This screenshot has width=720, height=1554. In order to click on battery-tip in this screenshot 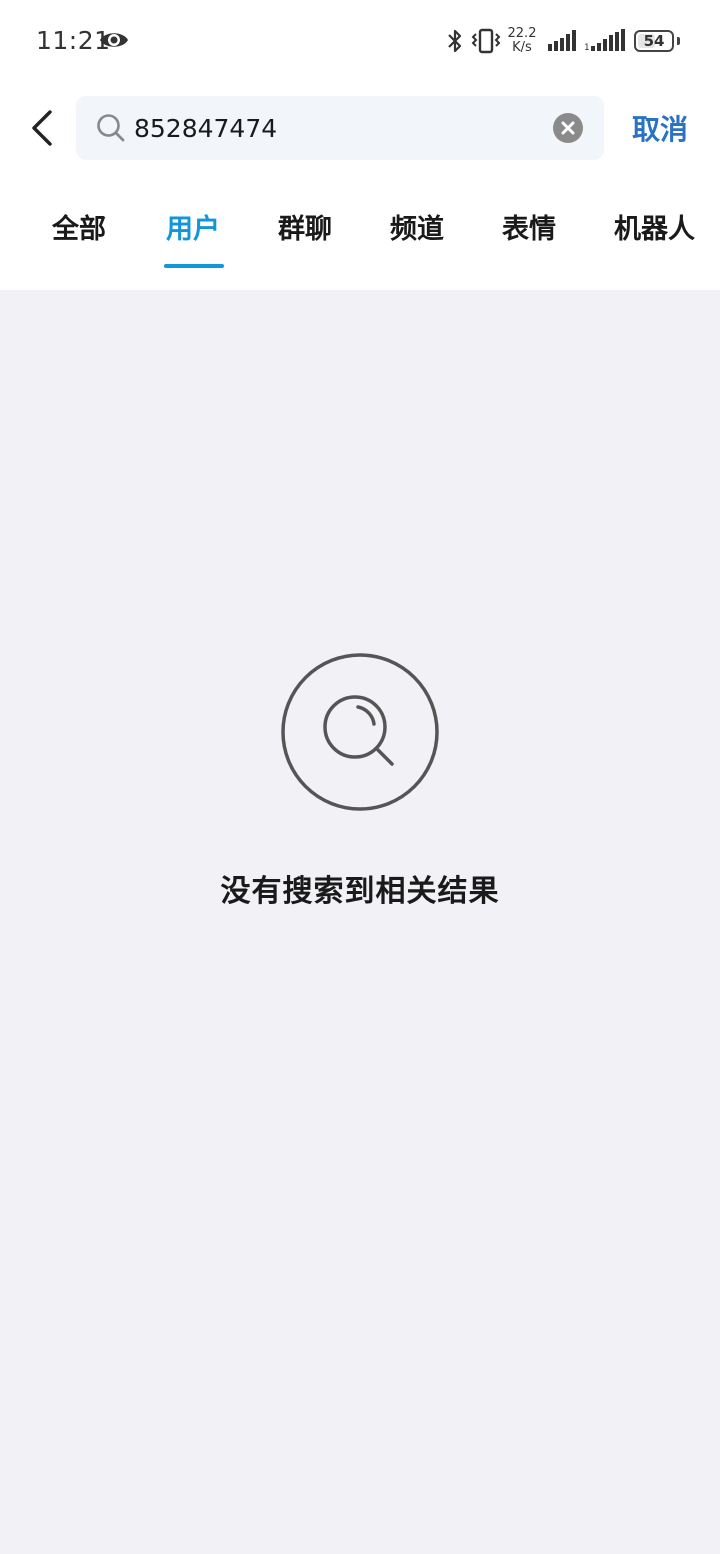, I will do `click(678, 41)`.